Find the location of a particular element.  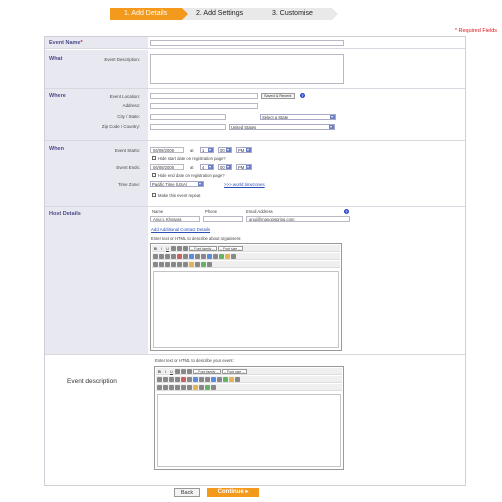

country-select: United States is located at coordinates (282, 127).